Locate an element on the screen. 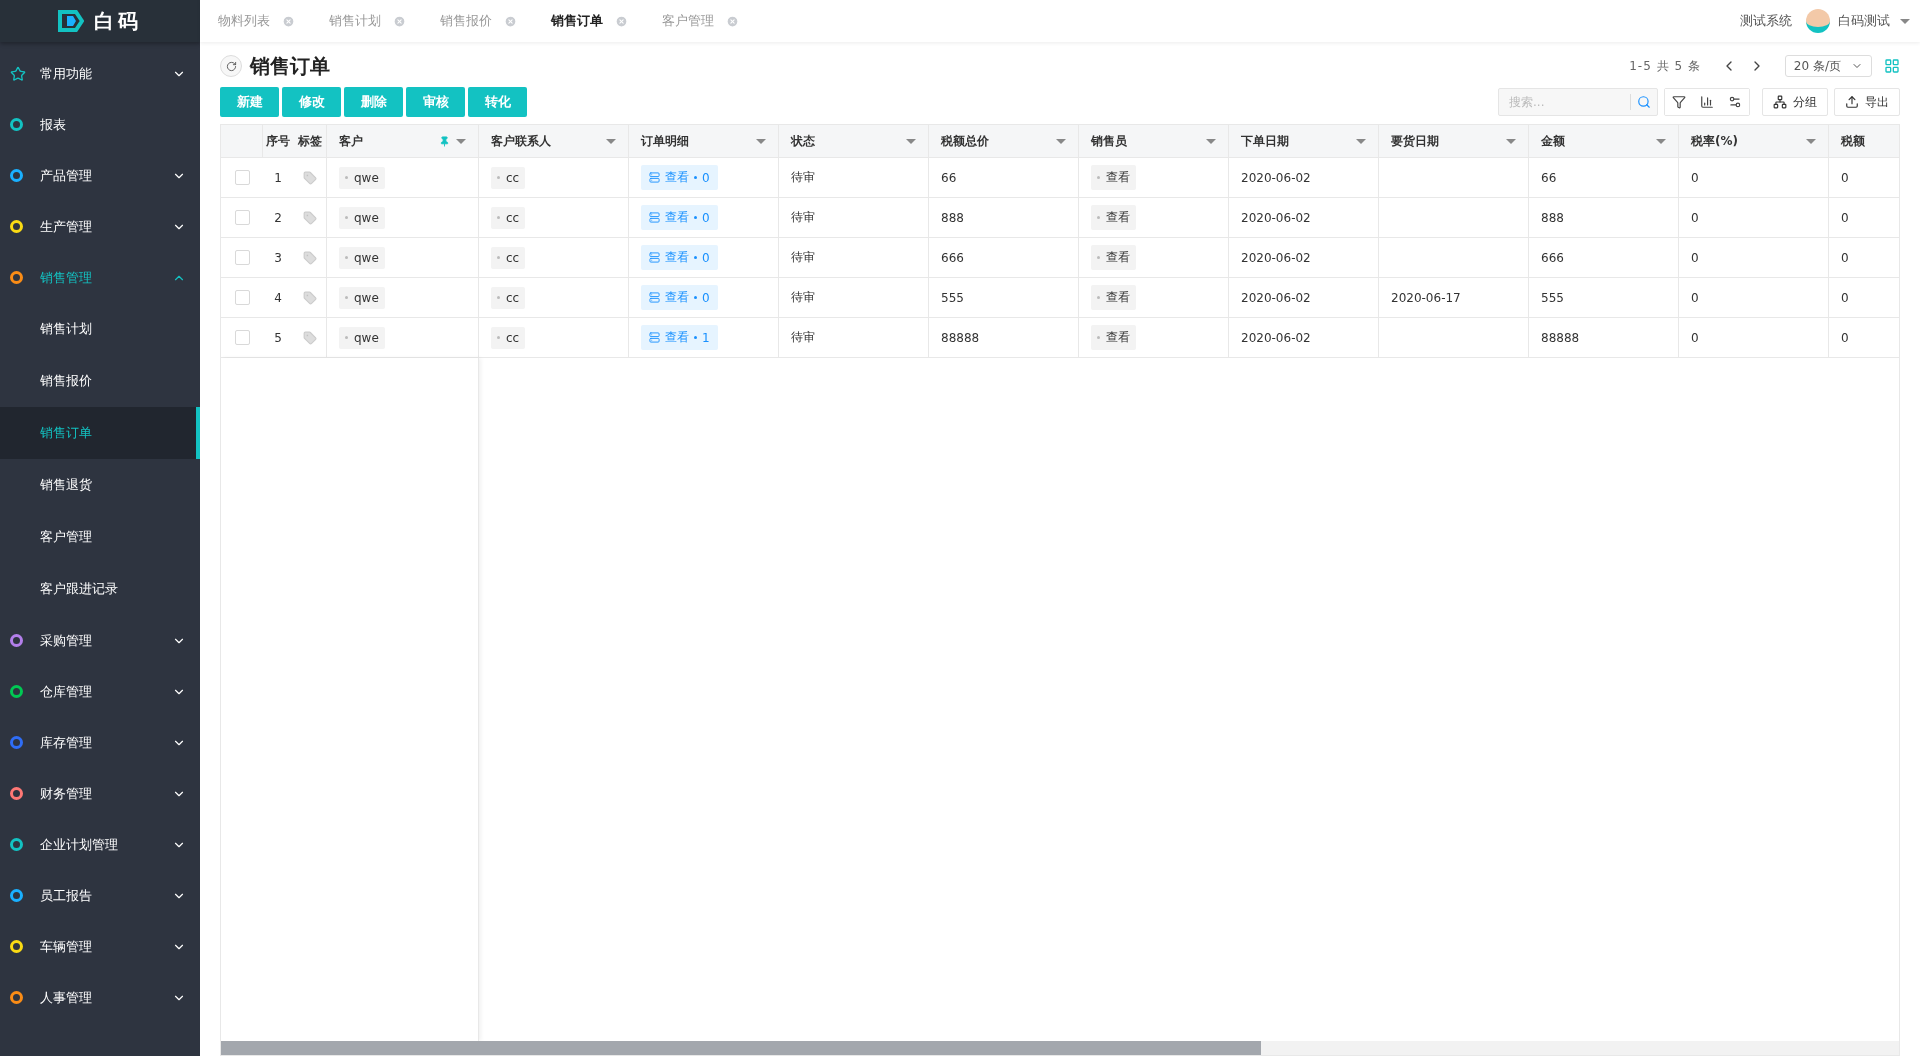 Image resolution: width=1920 pixels, height=1056 pixels. refresh-button is located at coordinates (231, 66).